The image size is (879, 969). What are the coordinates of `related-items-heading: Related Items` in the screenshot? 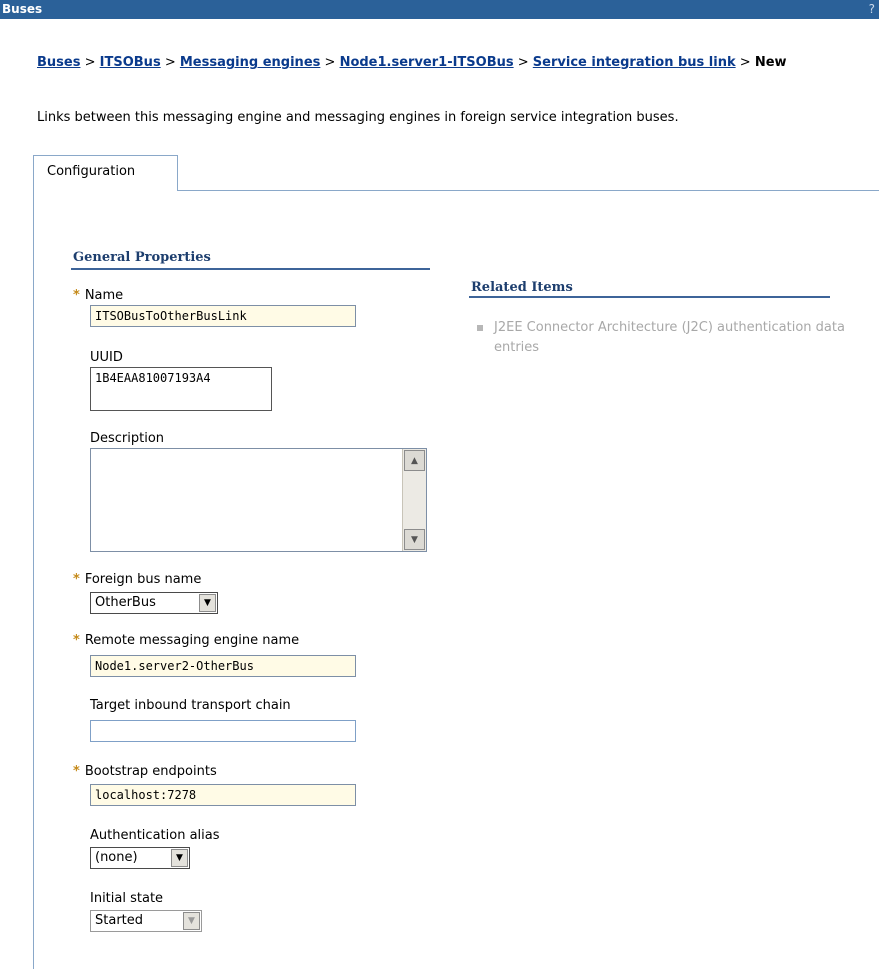 It's located at (522, 287).